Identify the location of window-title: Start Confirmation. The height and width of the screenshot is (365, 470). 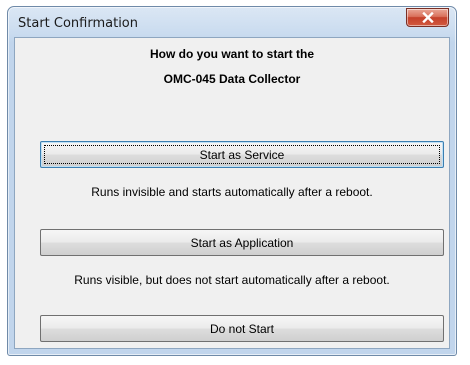
(78, 23).